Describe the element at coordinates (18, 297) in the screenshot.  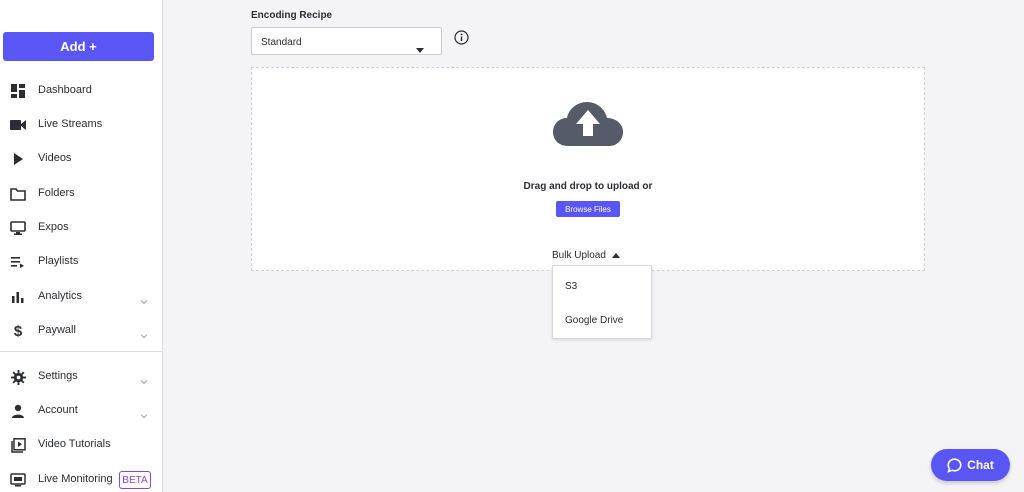
I see `bar-chart-icon` at that location.